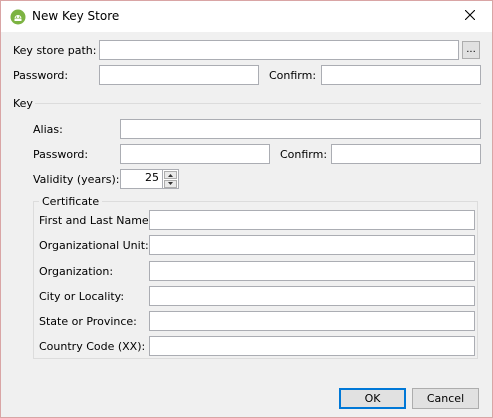  I want to click on cancel-button: Cancel, so click(445, 398).